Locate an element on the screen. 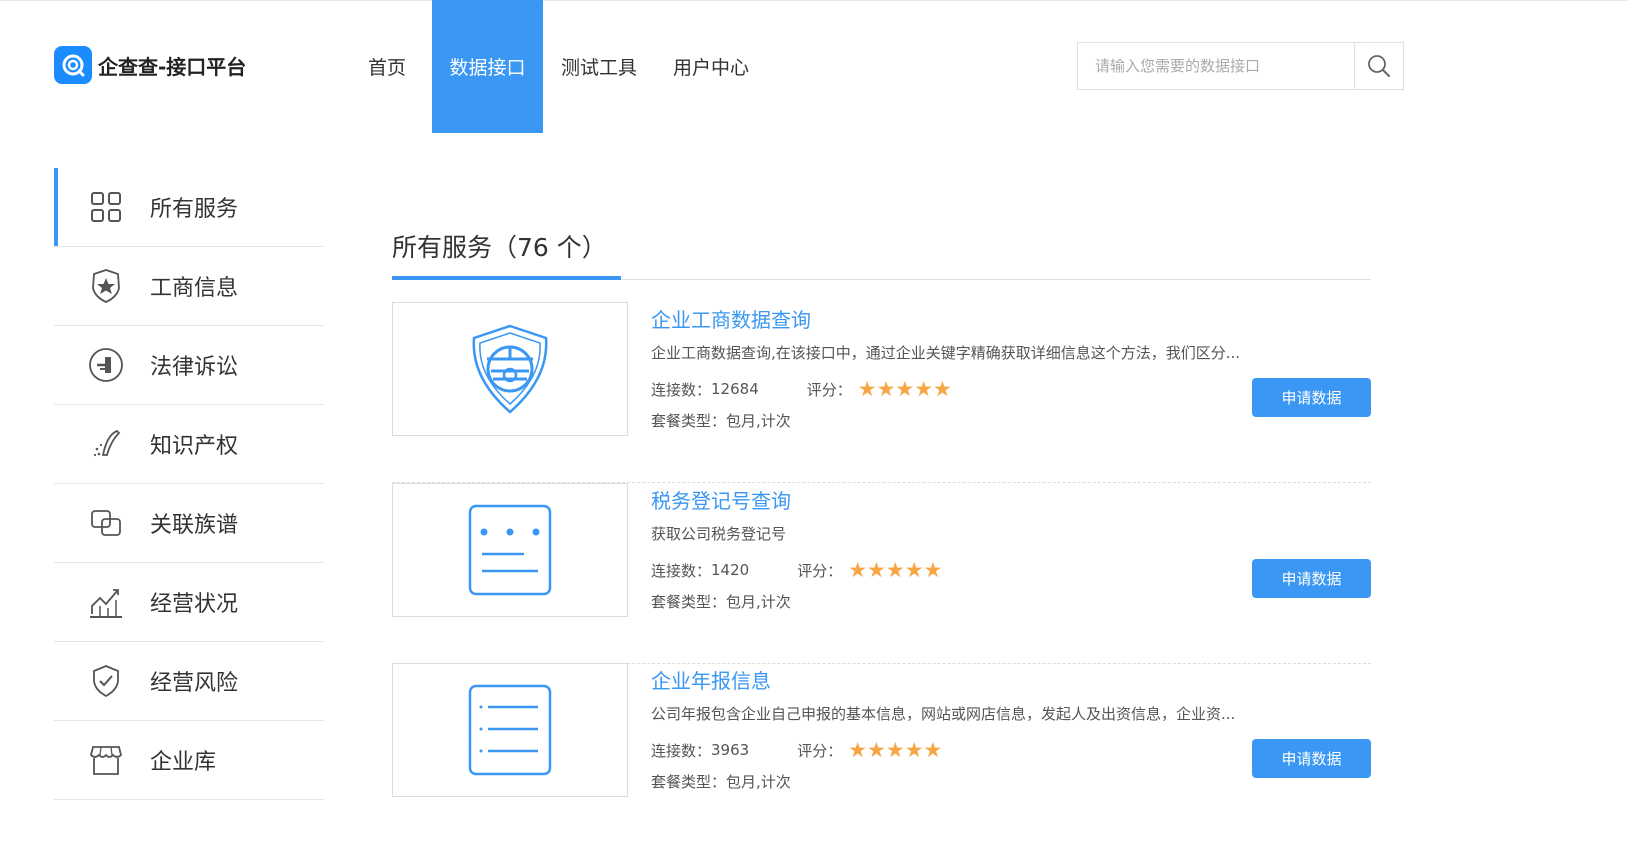 The image size is (1627, 844). sidebar-item-label: 经营状况 is located at coordinates (194, 604).